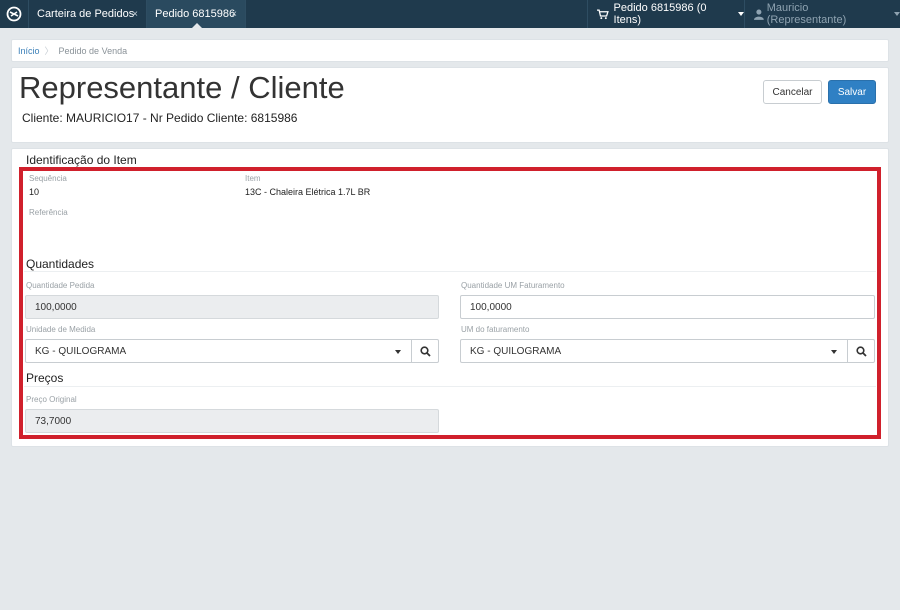 The height and width of the screenshot is (610, 900). Describe the element at coordinates (232, 421) in the screenshot. I see `original-price-field: 73,7000` at that location.